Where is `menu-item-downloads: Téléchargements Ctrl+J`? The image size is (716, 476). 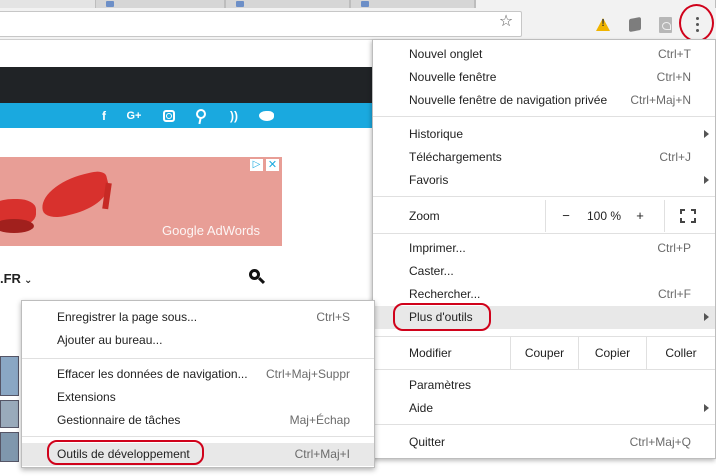
menu-item-downloads: Téléchargements Ctrl+J is located at coordinates (544, 157).